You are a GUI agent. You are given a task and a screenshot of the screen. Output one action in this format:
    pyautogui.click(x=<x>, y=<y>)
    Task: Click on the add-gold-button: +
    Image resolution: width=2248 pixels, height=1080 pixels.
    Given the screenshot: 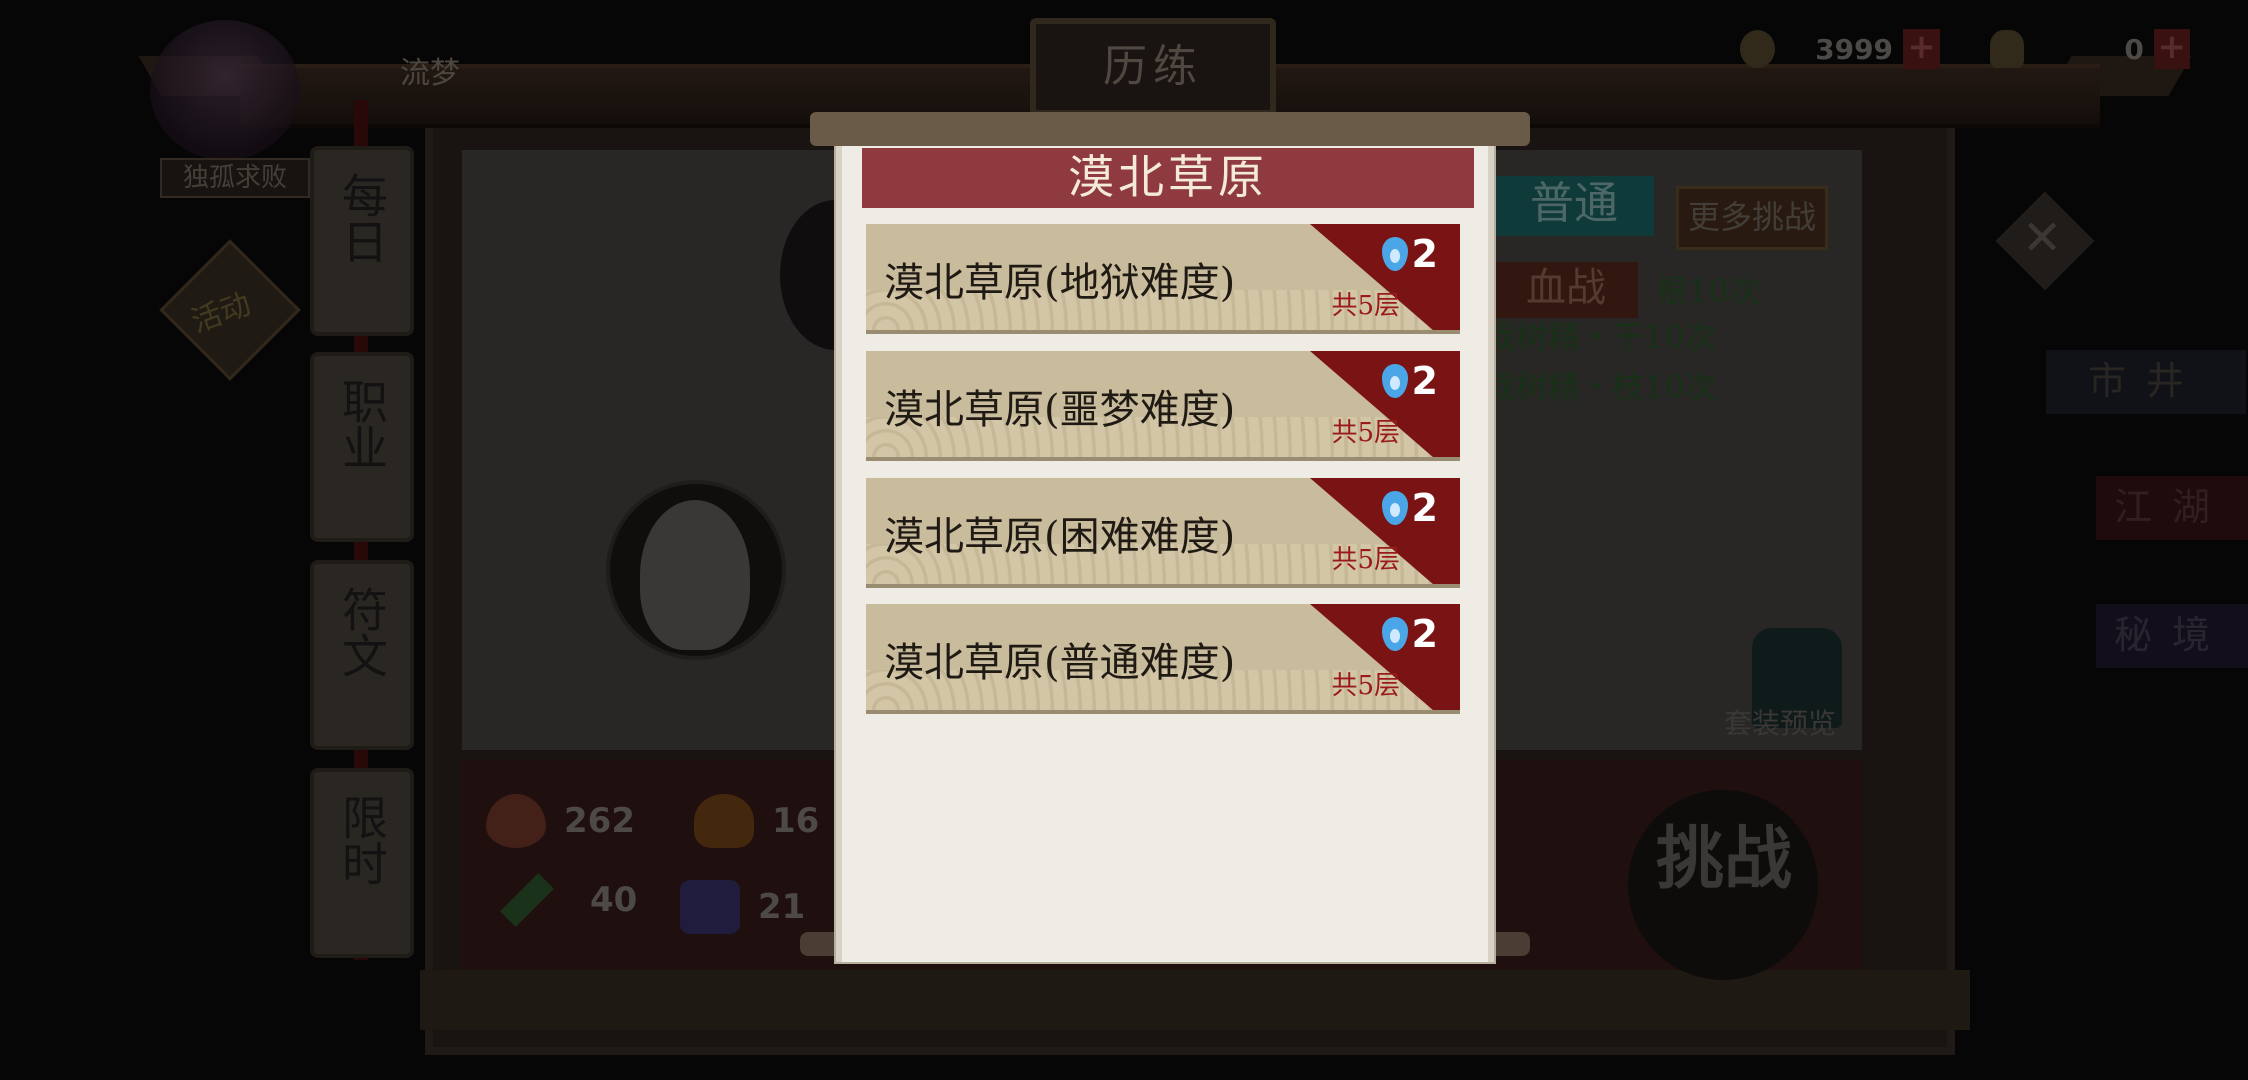 What is the action you would take?
    pyautogui.click(x=2171, y=49)
    